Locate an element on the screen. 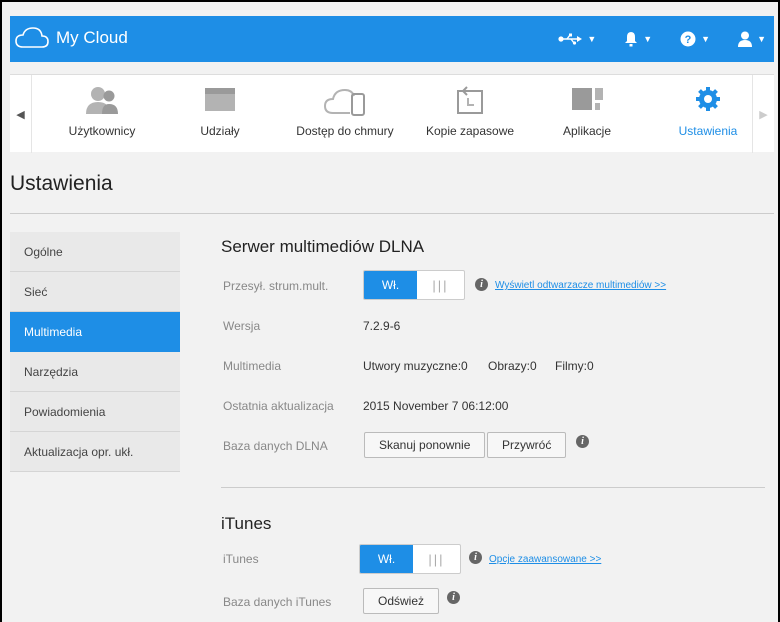 The image size is (780, 622). usb-menu: ▼ is located at coordinates (577, 39).